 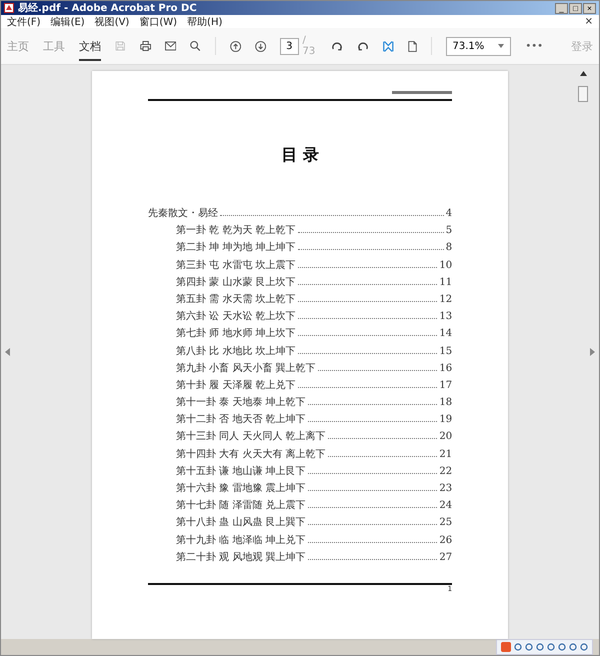 I want to click on toc-page-number: 16, so click(x=445, y=368).